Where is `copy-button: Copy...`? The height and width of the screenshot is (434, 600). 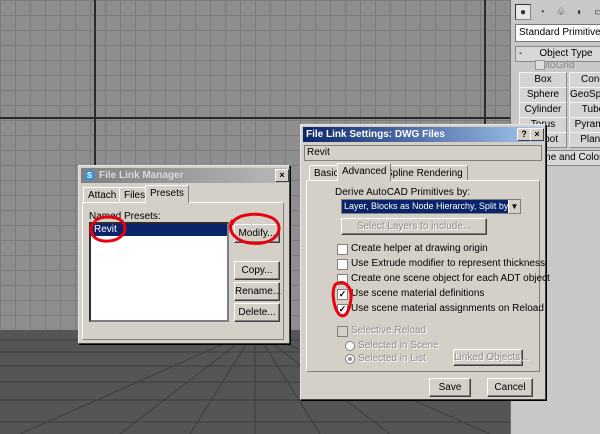 copy-button: Copy... is located at coordinates (257, 270).